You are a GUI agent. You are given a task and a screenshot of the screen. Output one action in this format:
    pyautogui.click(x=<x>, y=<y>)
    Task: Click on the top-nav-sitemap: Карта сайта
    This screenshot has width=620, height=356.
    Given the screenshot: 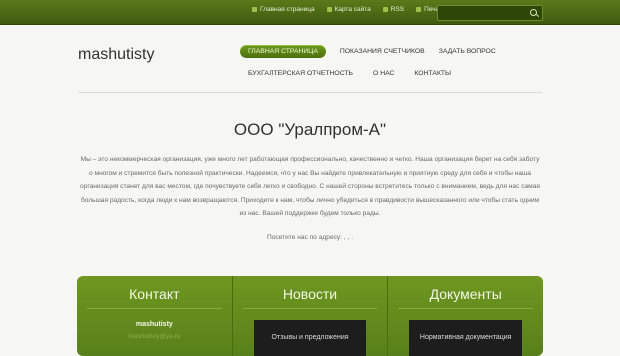 What is the action you would take?
    pyautogui.click(x=348, y=9)
    